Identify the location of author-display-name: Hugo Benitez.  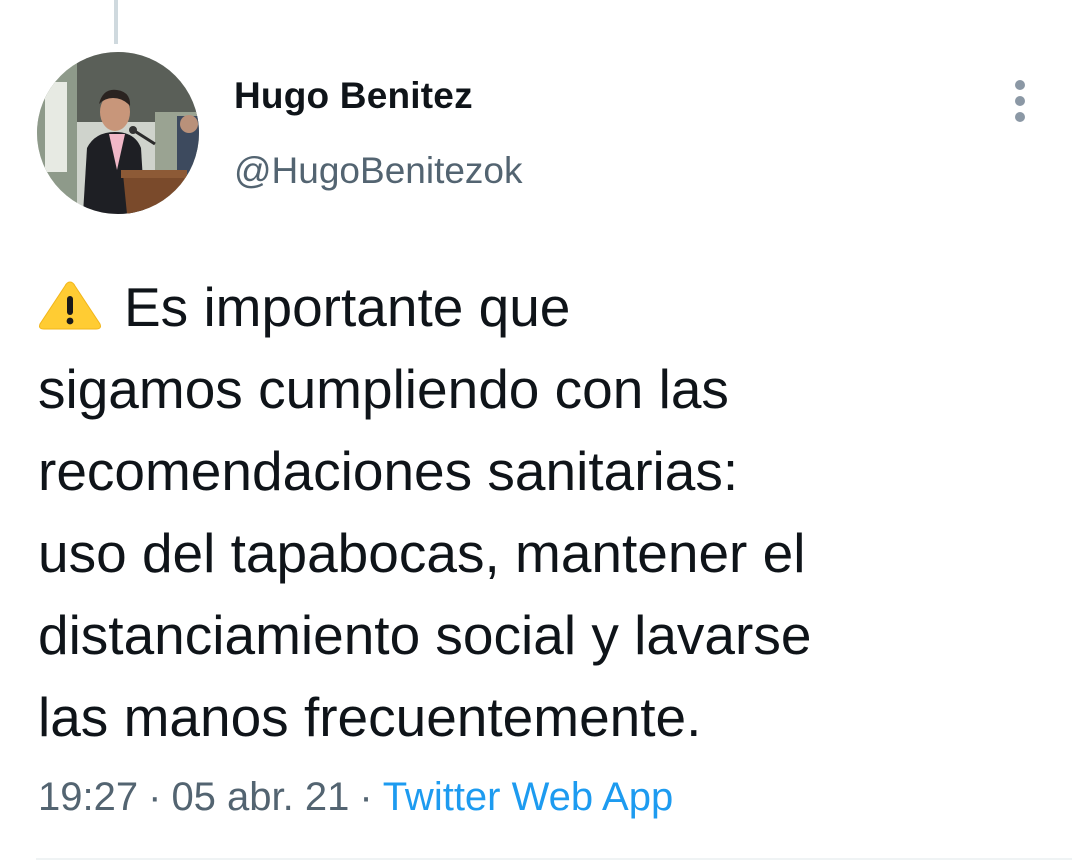
(353, 96).